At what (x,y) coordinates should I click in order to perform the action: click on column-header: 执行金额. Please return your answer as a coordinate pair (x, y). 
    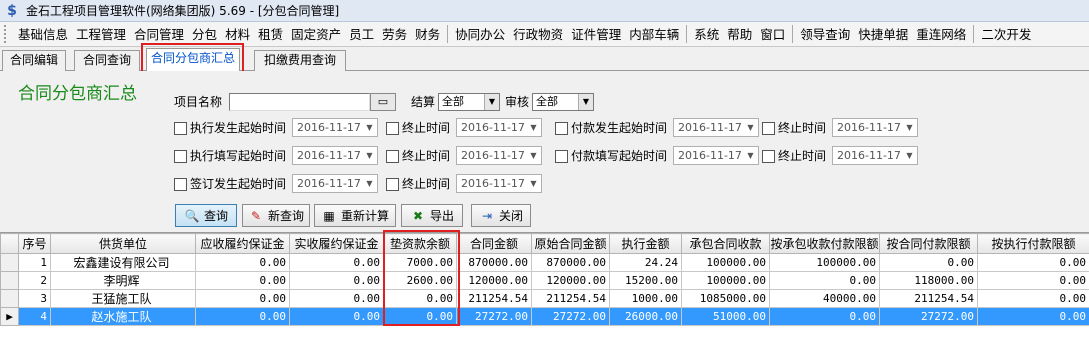
    Looking at the image, I should click on (645, 243).